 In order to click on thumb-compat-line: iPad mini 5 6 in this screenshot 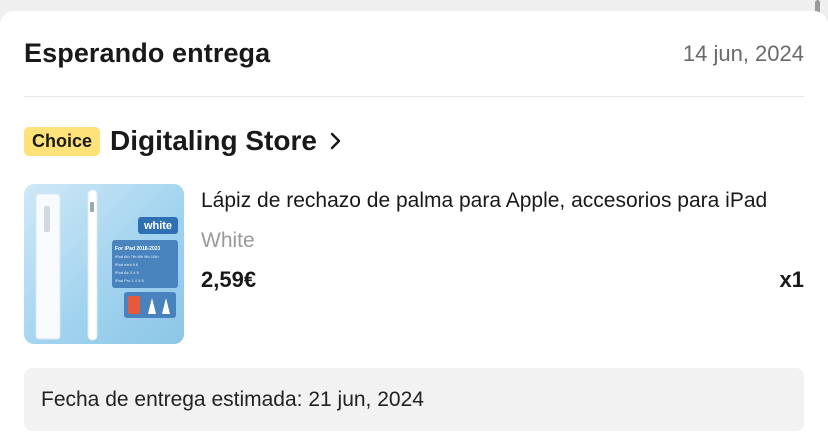, I will do `click(127, 264)`.